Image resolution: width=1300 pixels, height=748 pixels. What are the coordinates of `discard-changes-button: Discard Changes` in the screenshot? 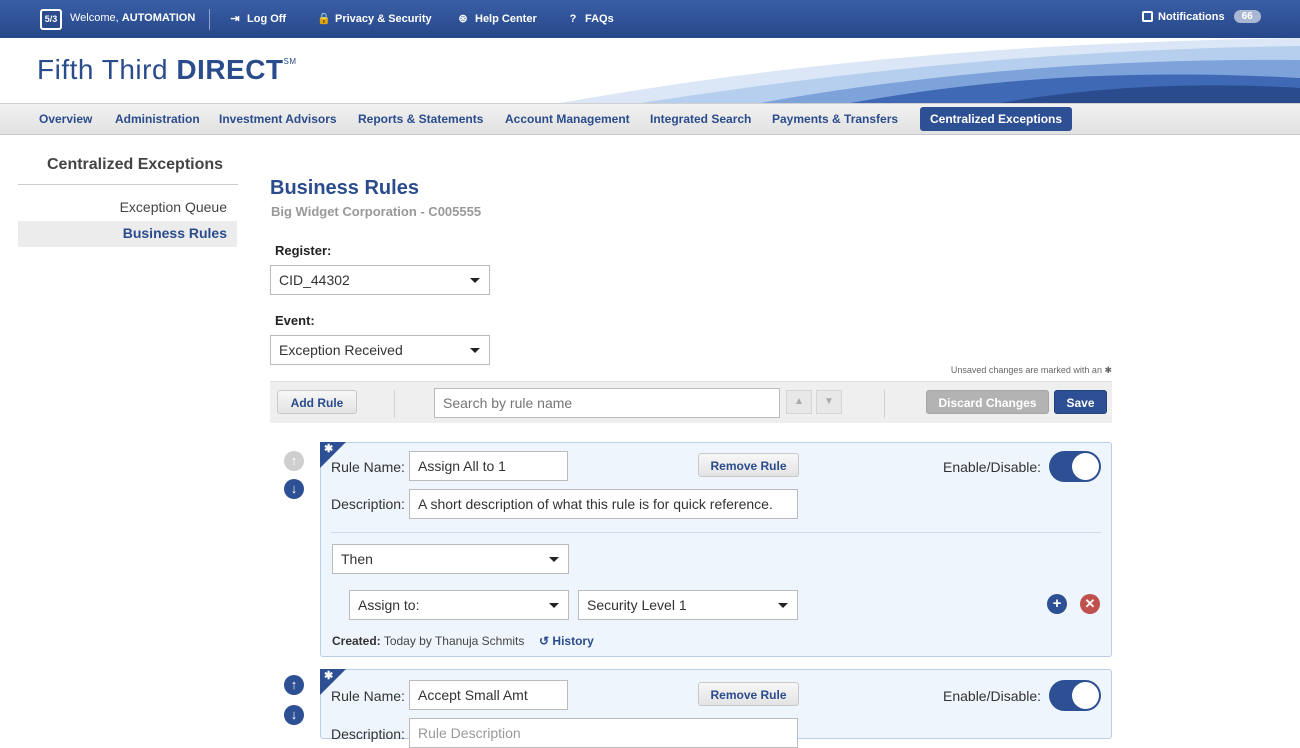 It's located at (987, 402).